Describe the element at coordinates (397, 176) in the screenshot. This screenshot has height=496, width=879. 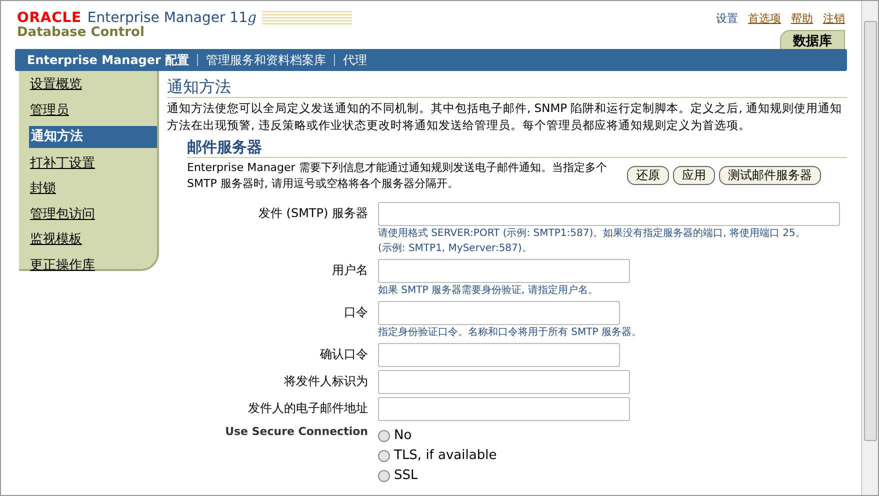
I see `section-description: Enterprise Manager 需要下列信息才能通过通知规则发送电子邮件通知。当指定多个 SMTP 服务器时, 请用逗号或空格将各个服务器分隔开。` at that location.